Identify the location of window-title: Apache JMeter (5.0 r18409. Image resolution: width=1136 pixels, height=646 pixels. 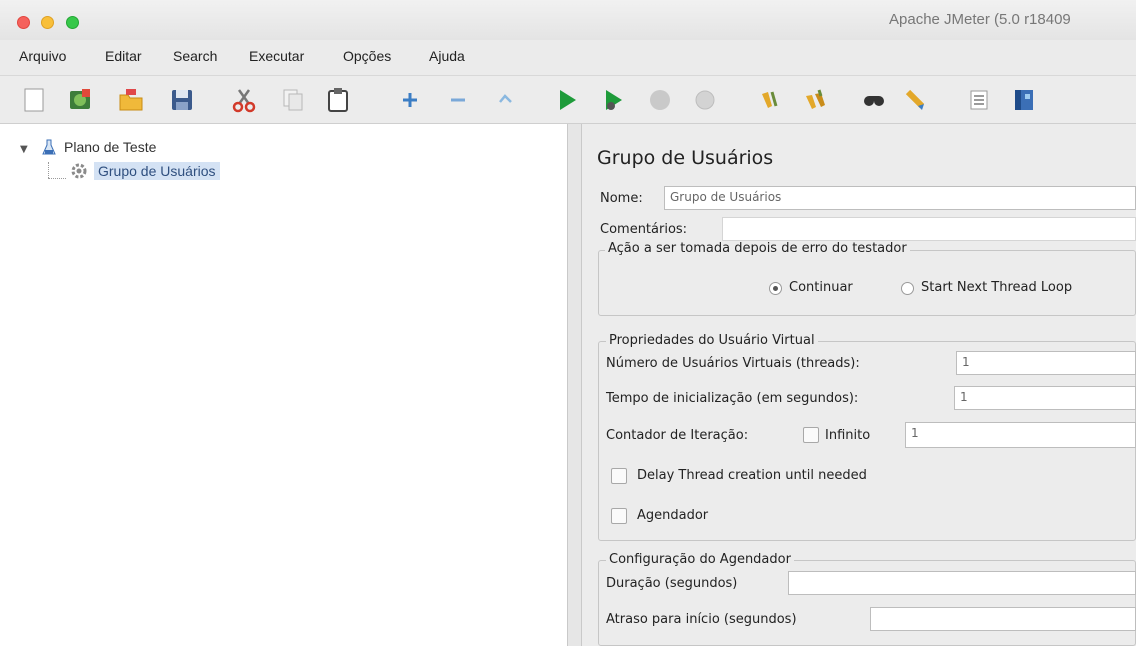
(980, 19).